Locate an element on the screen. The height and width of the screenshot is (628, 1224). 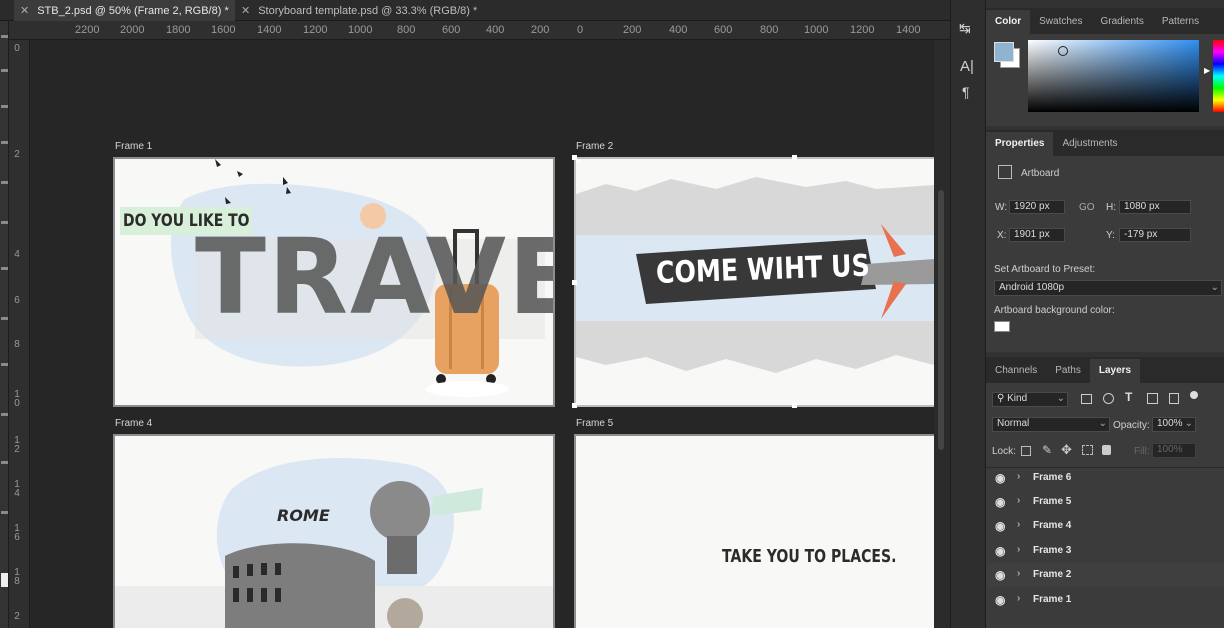
frame-1-artboard: DO YOU LIKE TO TRAVEL is located at coordinates (334, 282).